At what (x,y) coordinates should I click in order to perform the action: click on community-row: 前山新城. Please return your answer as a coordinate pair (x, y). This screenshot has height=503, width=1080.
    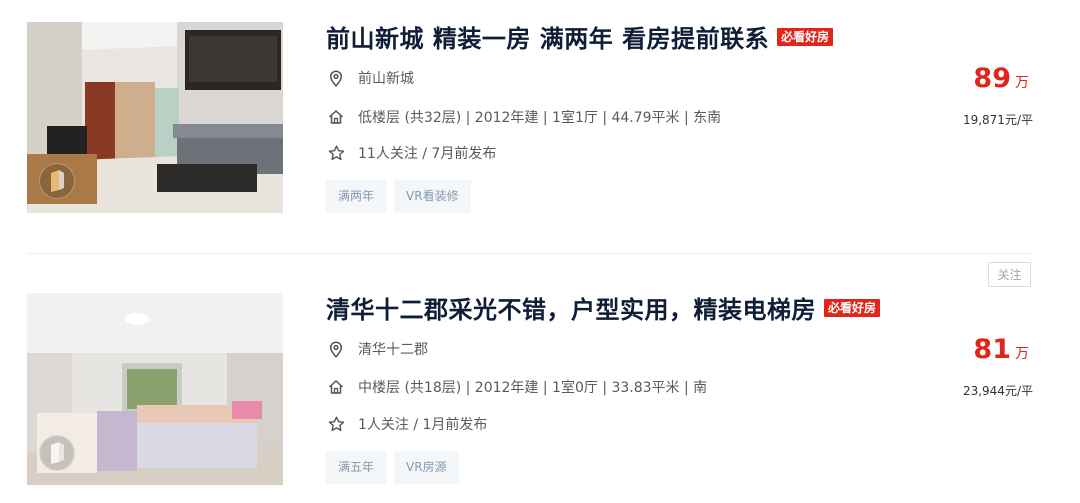
    Looking at the image, I should click on (370, 78).